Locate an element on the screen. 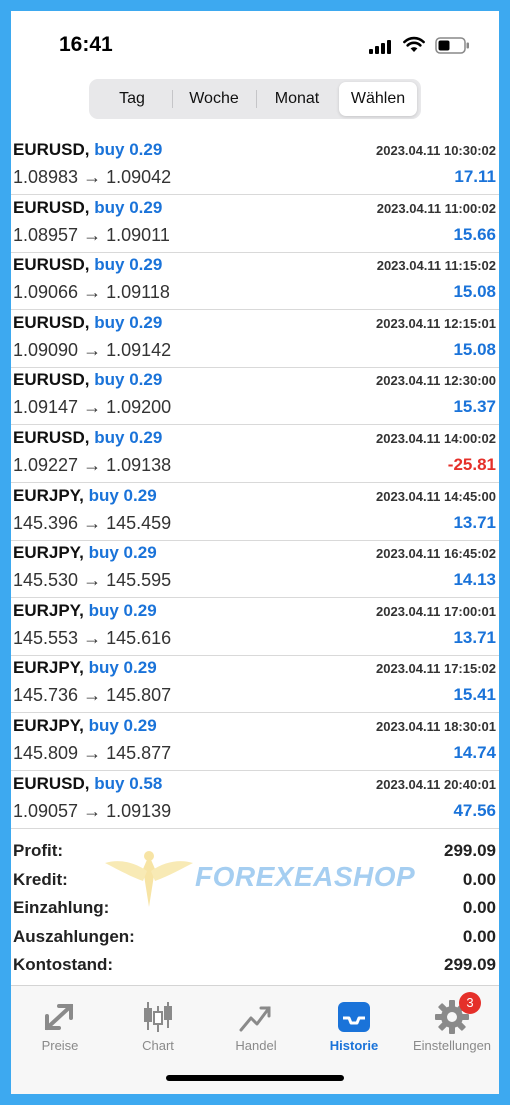 The image size is (510, 1105). trade-prices: 1.09066 → 1.09118 is located at coordinates (91, 292).